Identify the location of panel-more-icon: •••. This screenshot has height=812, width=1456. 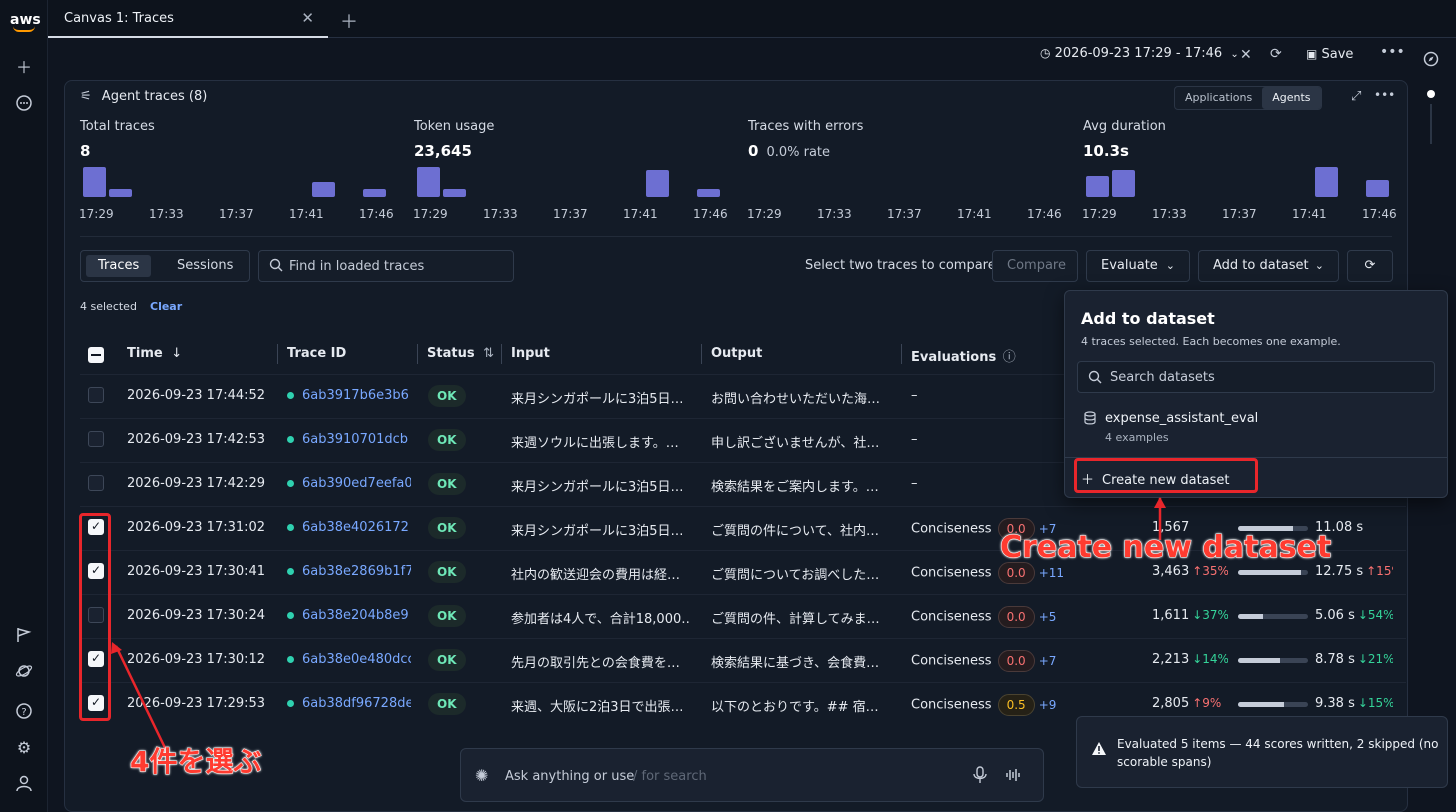
(1384, 95).